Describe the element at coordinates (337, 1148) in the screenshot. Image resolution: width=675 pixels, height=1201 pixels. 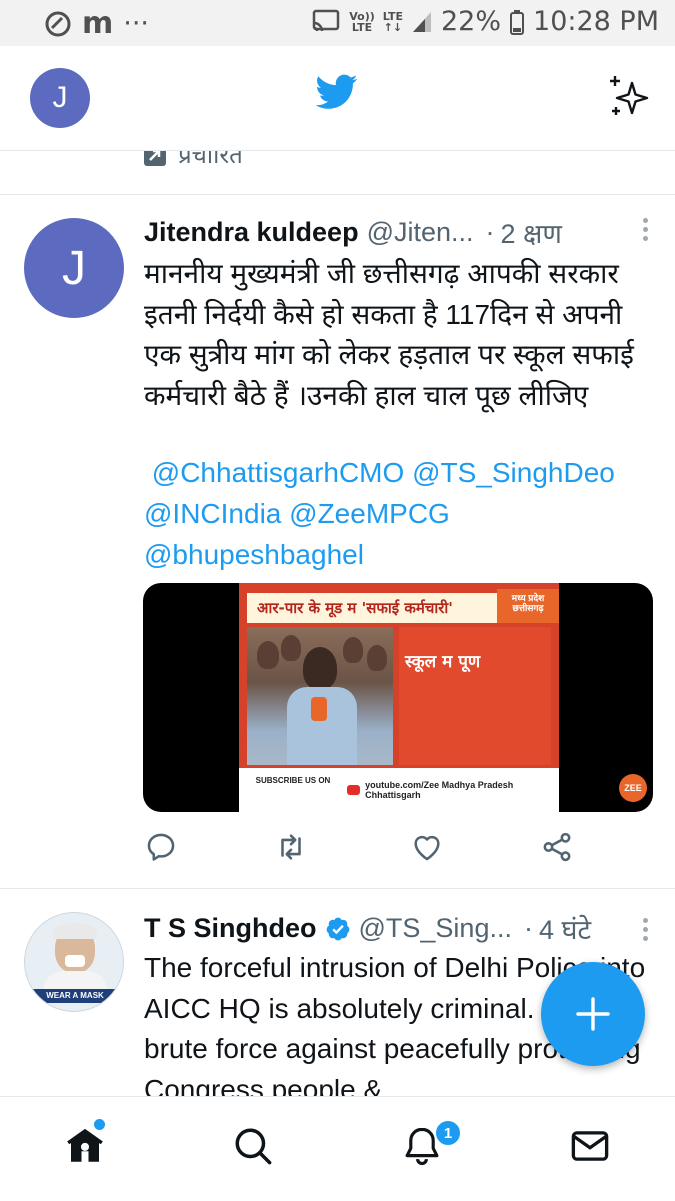
I see `bottom-navigation: 1` at that location.